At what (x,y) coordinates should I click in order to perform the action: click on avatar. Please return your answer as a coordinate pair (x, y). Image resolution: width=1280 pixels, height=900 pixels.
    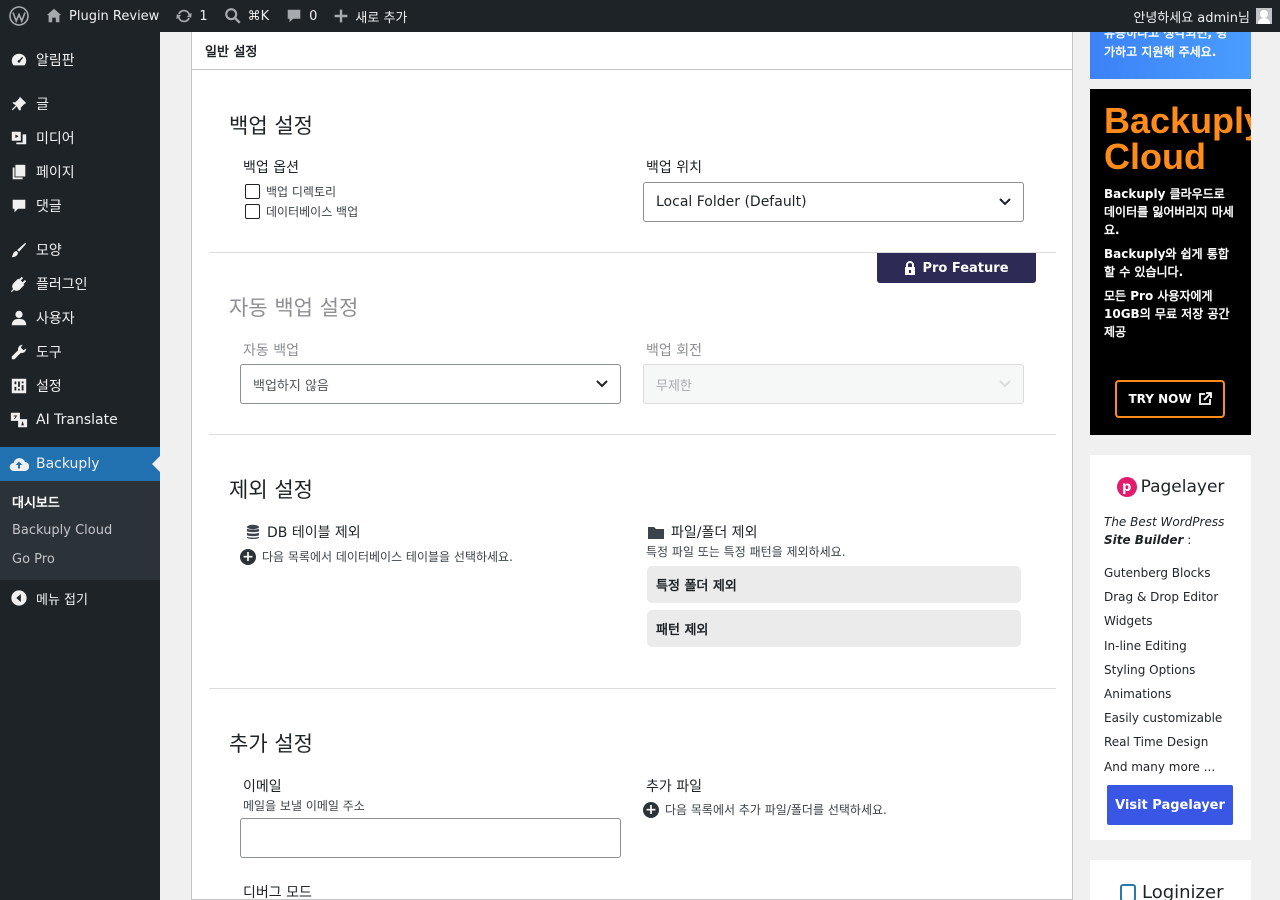
    Looking at the image, I should click on (1264, 16).